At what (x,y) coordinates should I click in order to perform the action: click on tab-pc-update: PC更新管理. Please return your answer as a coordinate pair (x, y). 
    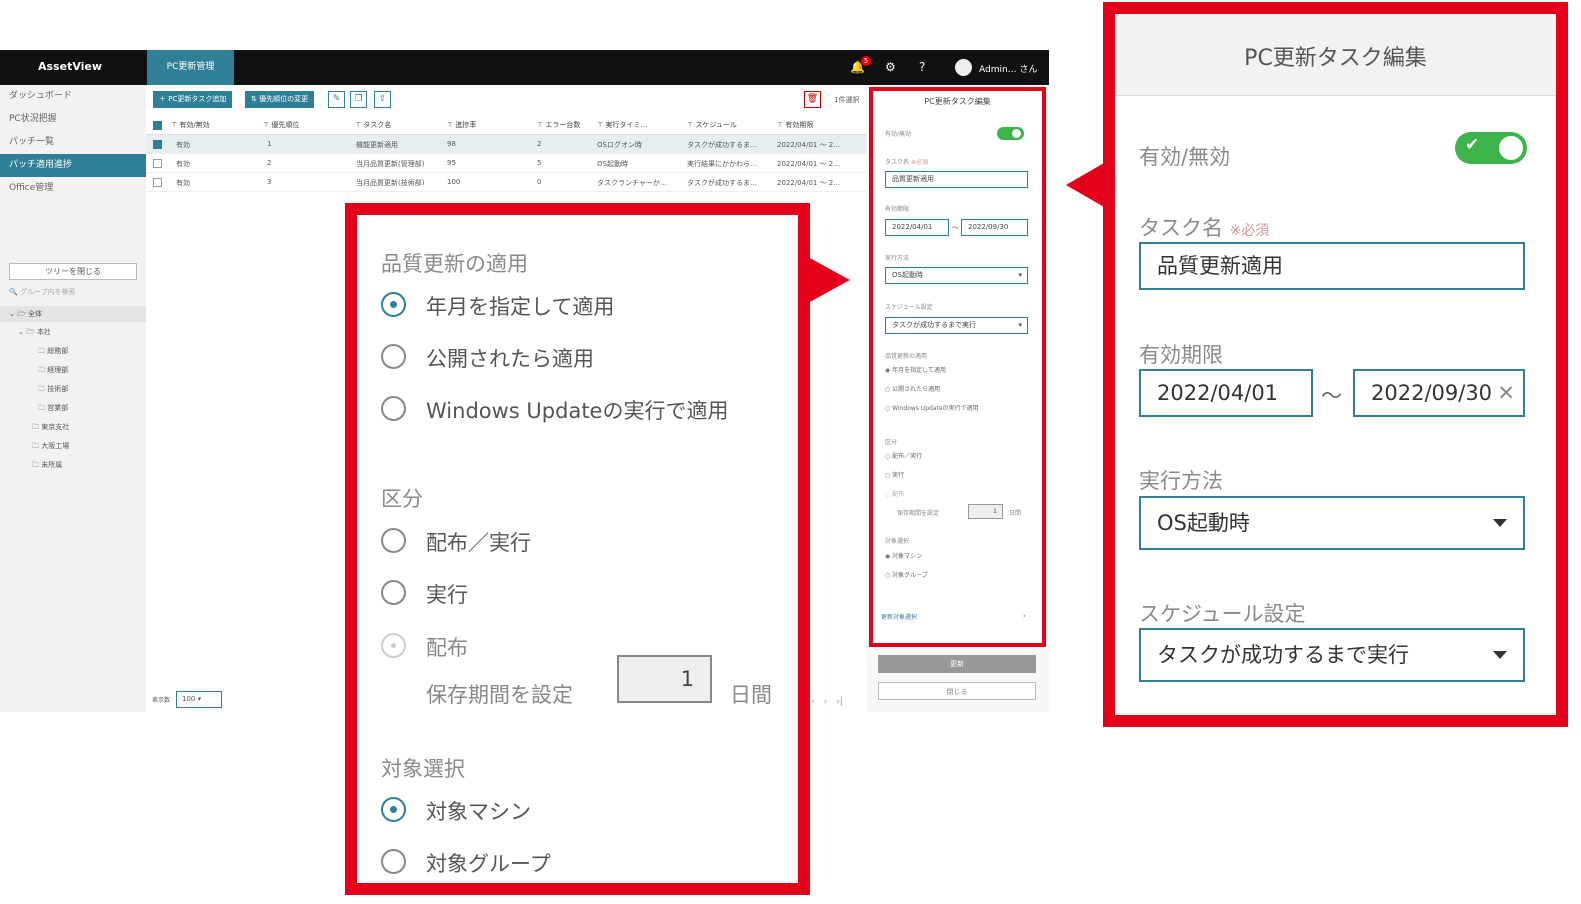
    Looking at the image, I should click on (190, 67).